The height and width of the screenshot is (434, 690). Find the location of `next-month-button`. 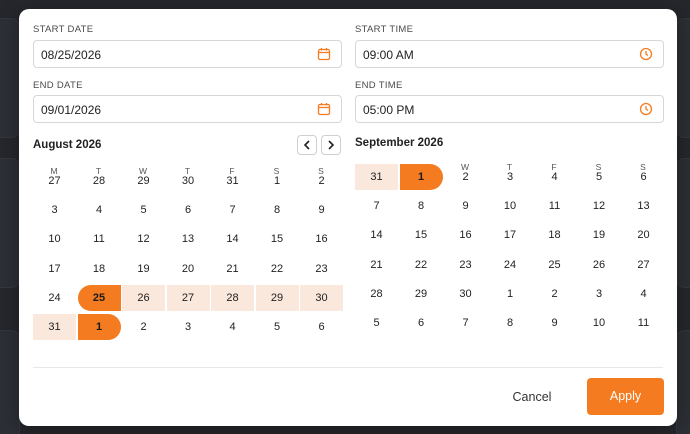

next-month-button is located at coordinates (331, 145).